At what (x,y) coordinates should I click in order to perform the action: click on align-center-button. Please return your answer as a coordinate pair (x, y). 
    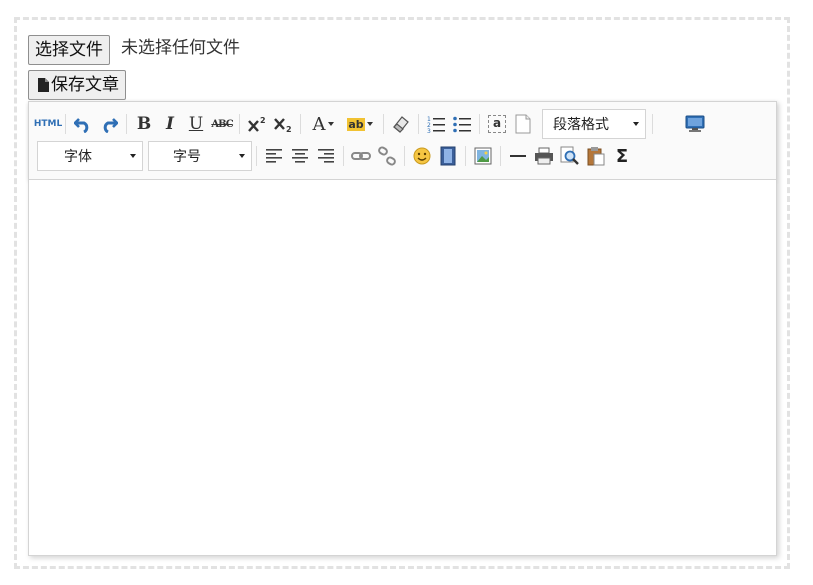
    Looking at the image, I should click on (300, 156).